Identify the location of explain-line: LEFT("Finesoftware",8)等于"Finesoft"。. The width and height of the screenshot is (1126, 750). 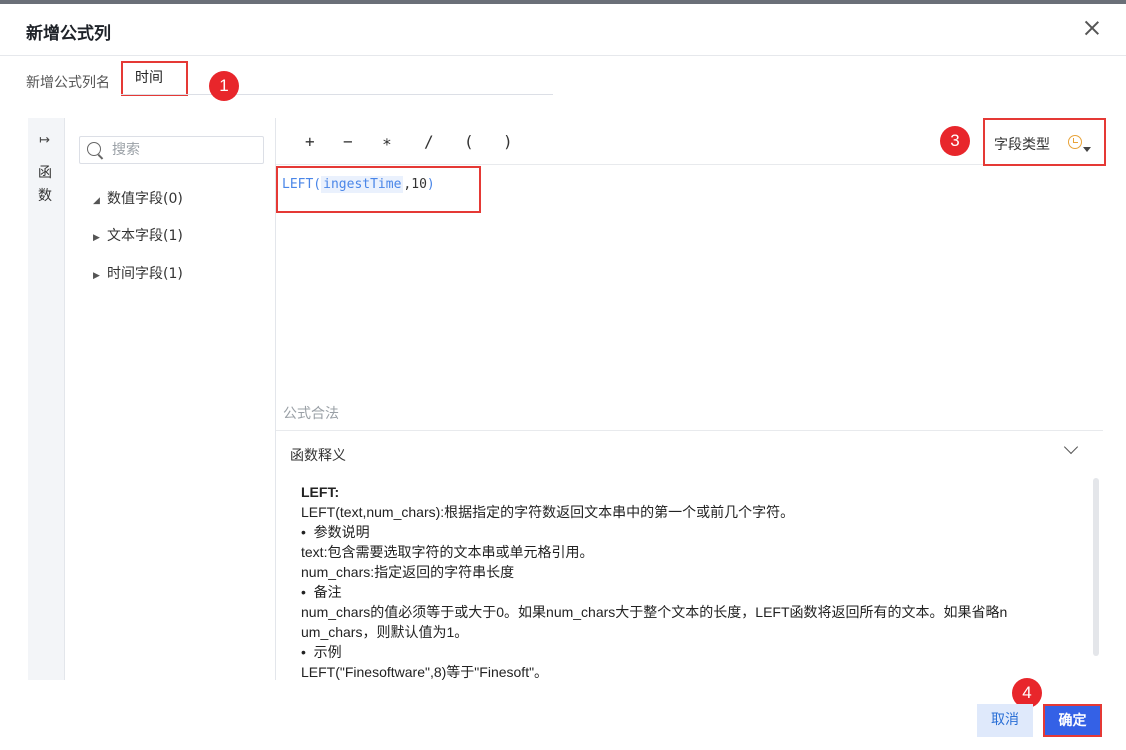
(425, 672).